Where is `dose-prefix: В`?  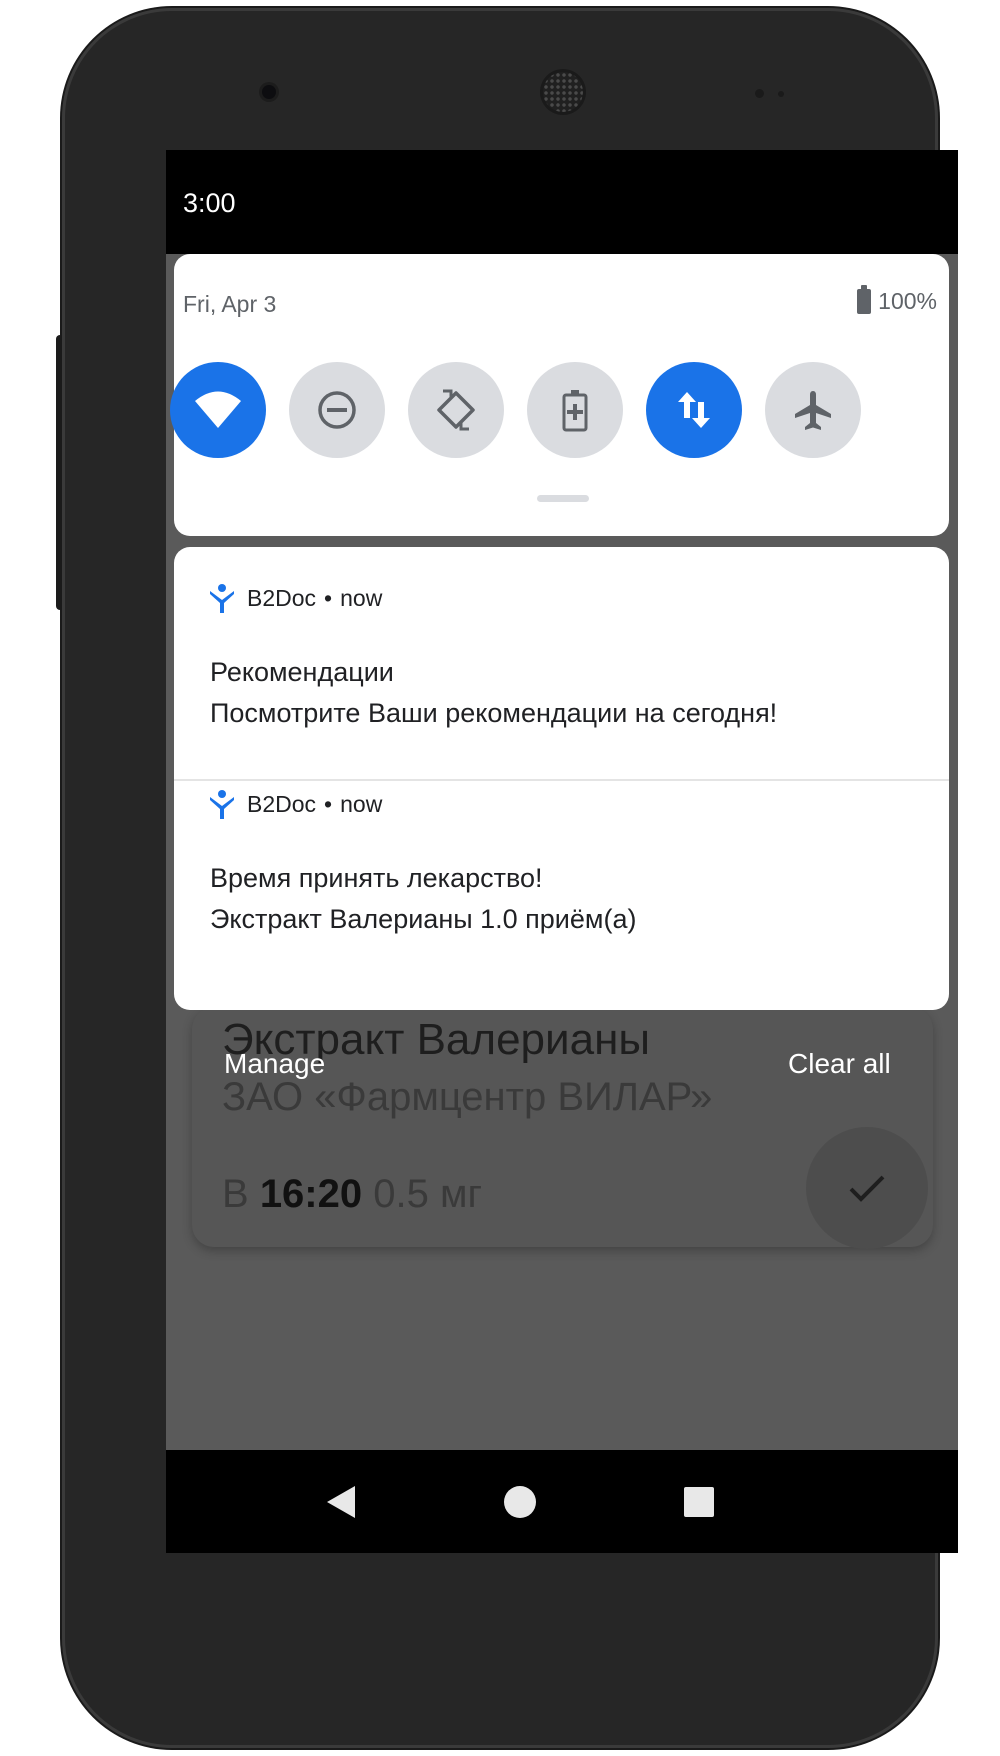
dose-prefix: В is located at coordinates (235, 1194).